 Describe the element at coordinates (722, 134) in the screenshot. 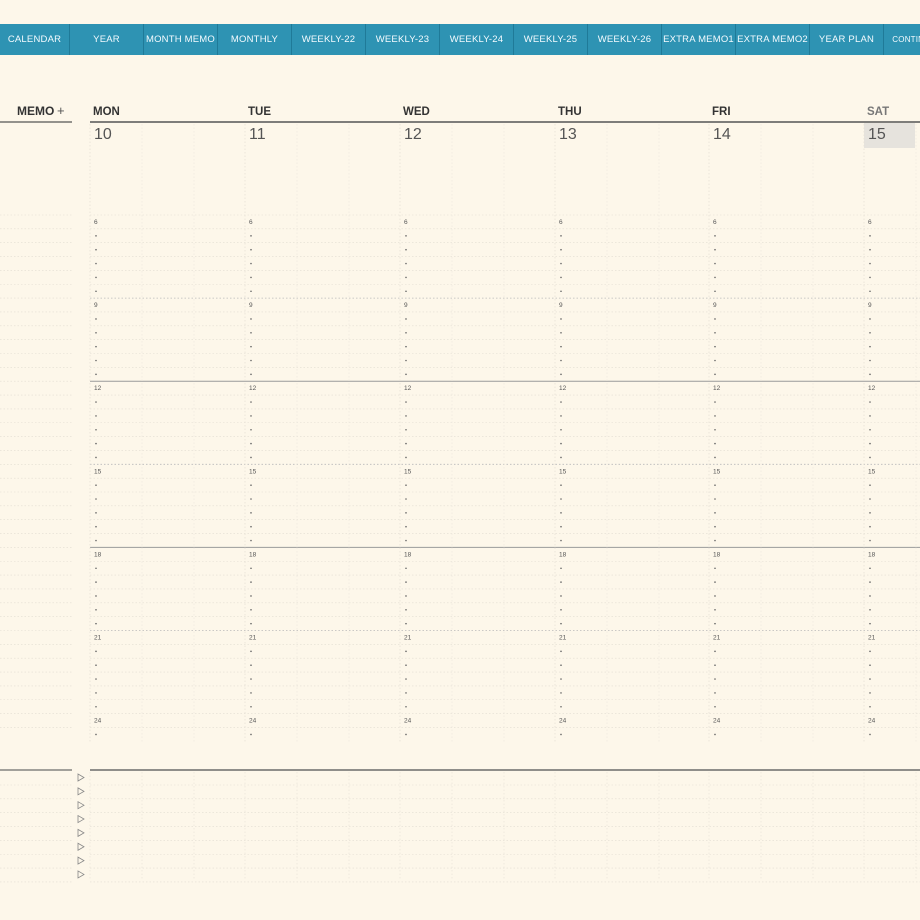

I see `day-date: 14` at that location.